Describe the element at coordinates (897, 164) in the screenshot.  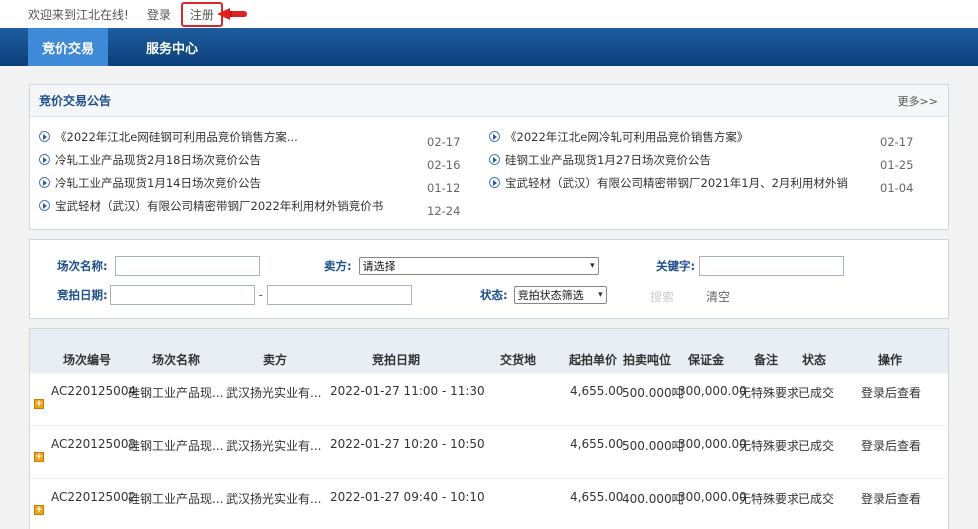
I see `notice-item-date: 01-25` at that location.